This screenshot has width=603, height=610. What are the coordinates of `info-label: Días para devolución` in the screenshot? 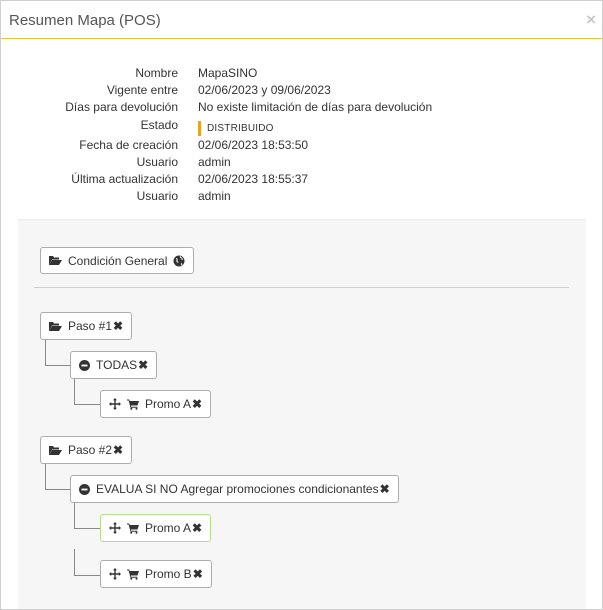 It's located at (121, 107).